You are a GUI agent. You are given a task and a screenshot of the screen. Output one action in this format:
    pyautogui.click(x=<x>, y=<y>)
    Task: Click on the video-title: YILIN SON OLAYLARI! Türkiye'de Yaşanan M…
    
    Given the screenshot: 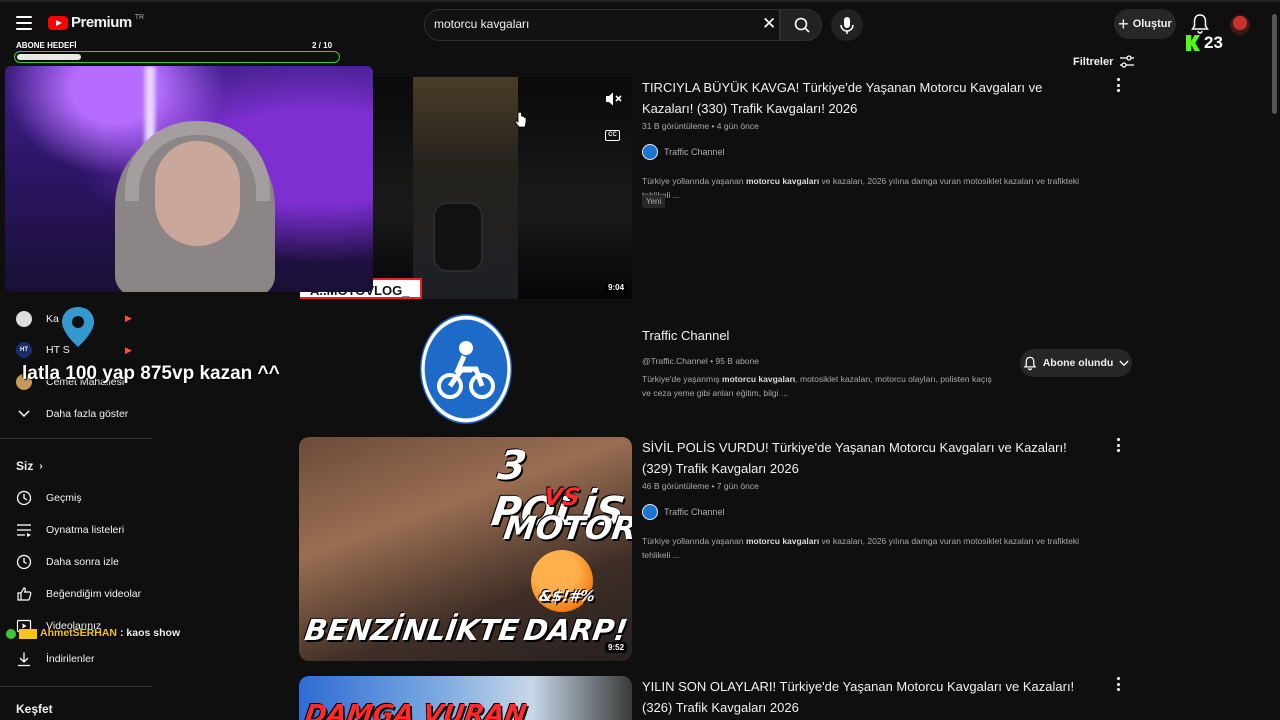 What is the action you would take?
    pyautogui.click(x=872, y=697)
    